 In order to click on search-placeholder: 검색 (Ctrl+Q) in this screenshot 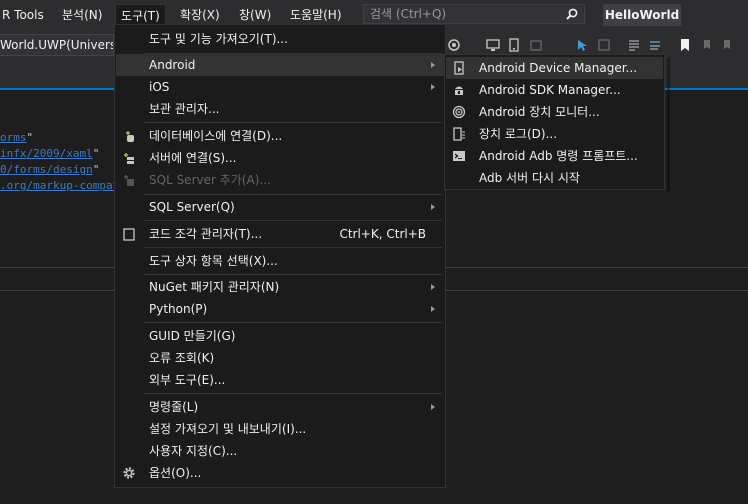, I will do `click(408, 14)`.